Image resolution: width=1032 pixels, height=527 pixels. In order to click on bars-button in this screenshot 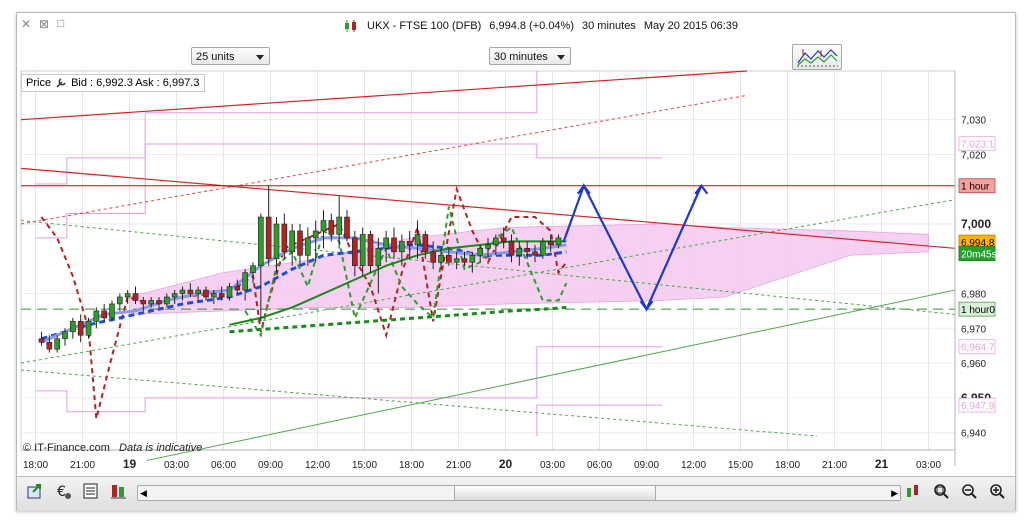, I will do `click(119, 491)`.